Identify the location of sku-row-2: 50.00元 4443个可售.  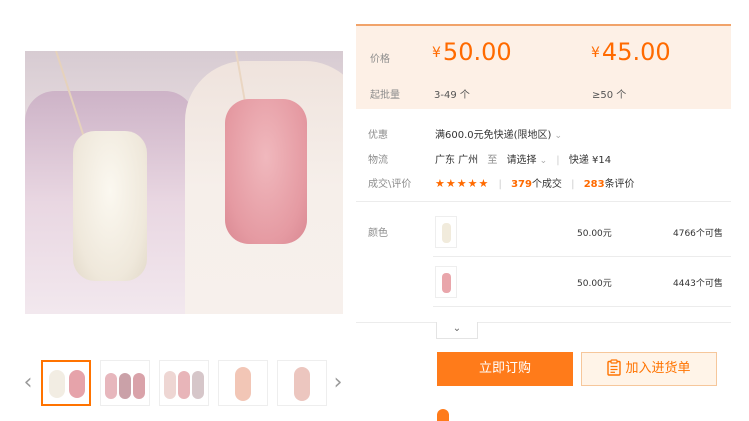
(583, 282).